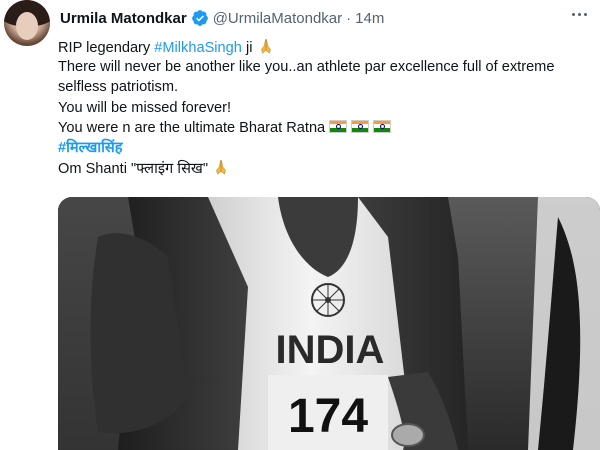 This screenshot has width=600, height=450. Describe the element at coordinates (328, 416) in the screenshot. I see `bib-number: 174` at that location.